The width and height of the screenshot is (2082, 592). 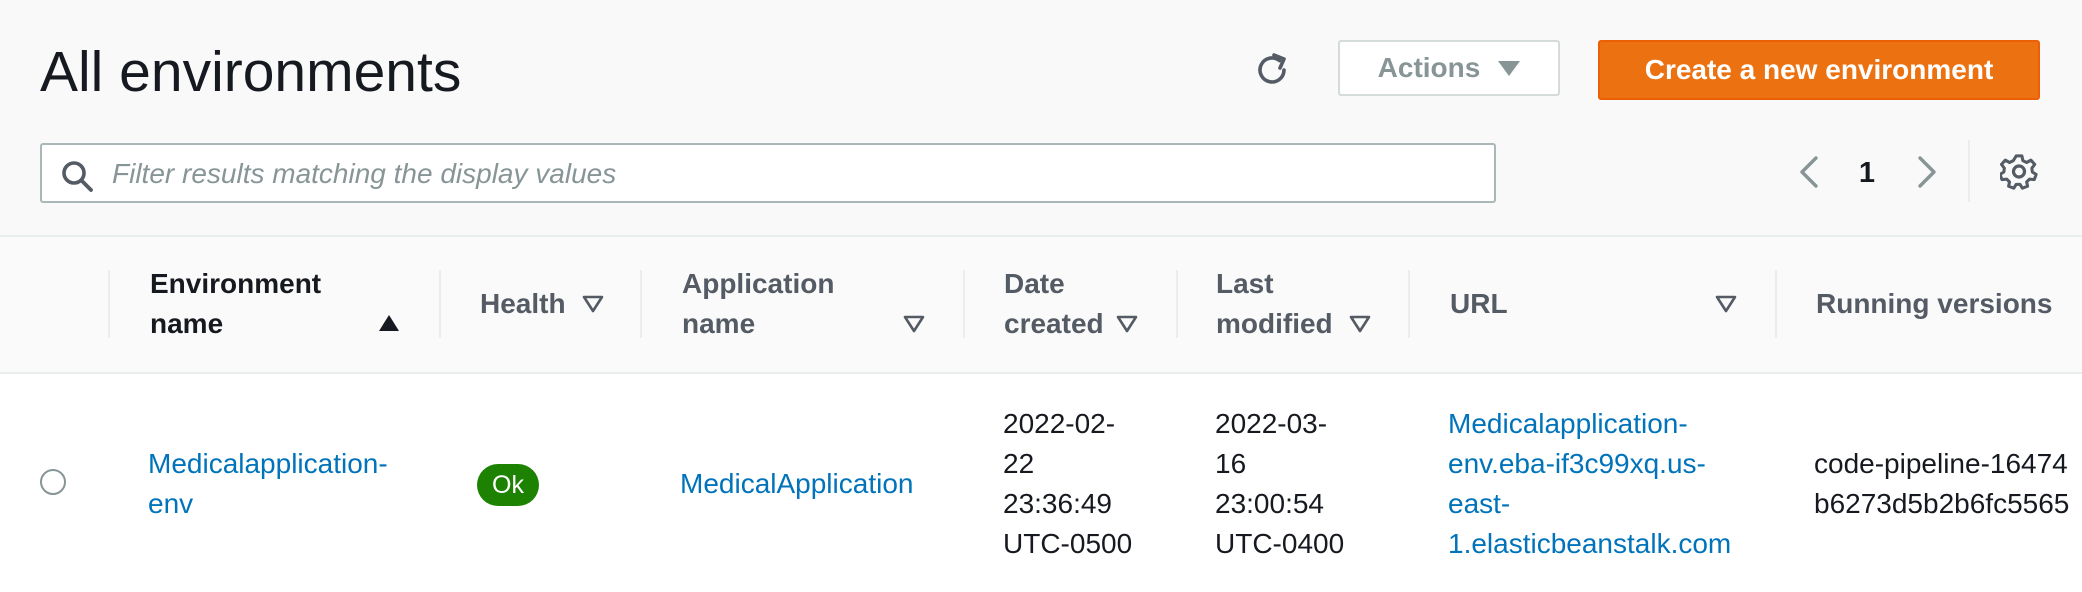 I want to click on column-header-line: Date, so click(x=1034, y=283).